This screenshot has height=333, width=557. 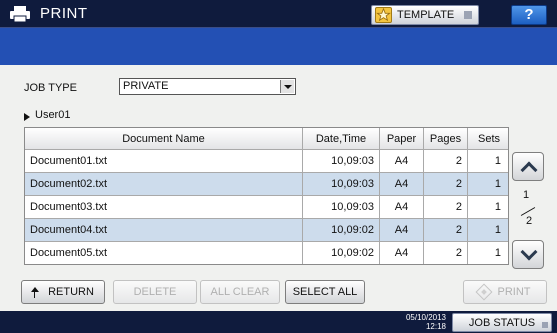 What do you see at coordinates (278, 14) in the screenshot?
I see `title-bar: PRINT TEMPLATE ?` at bounding box center [278, 14].